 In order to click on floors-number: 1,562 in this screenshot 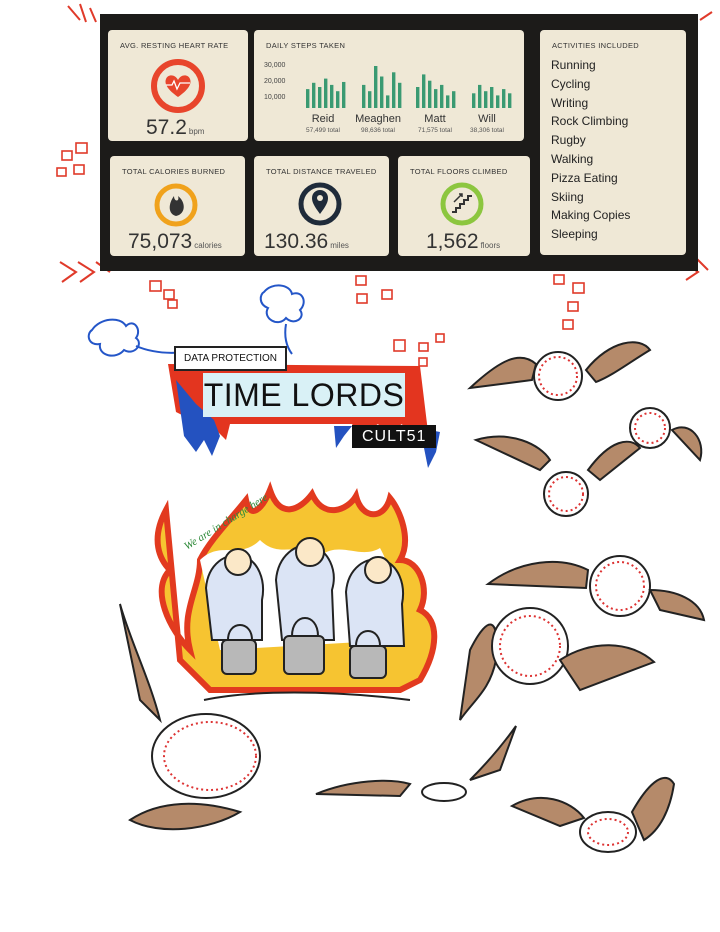, I will do `click(452, 241)`.